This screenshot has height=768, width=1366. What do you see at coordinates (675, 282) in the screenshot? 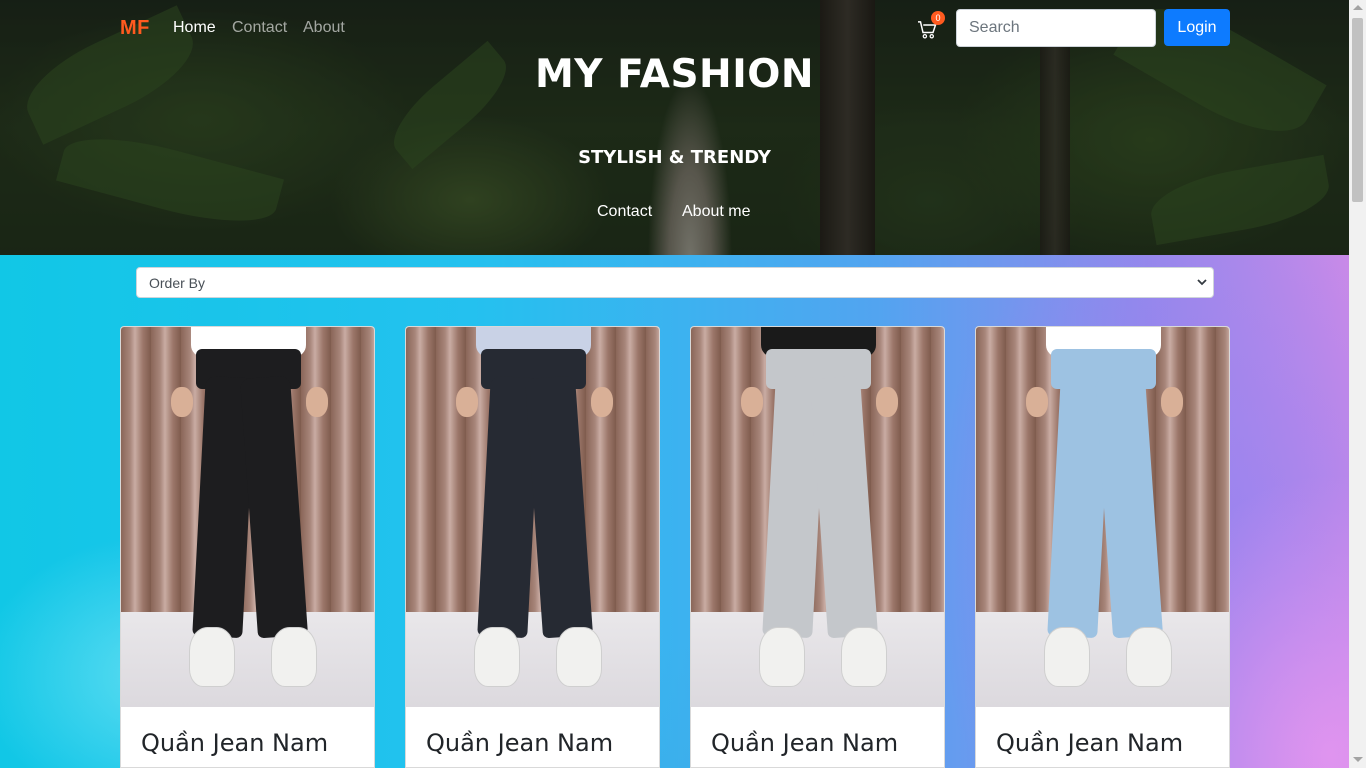
I see `order-by-select: Order By` at bounding box center [675, 282].